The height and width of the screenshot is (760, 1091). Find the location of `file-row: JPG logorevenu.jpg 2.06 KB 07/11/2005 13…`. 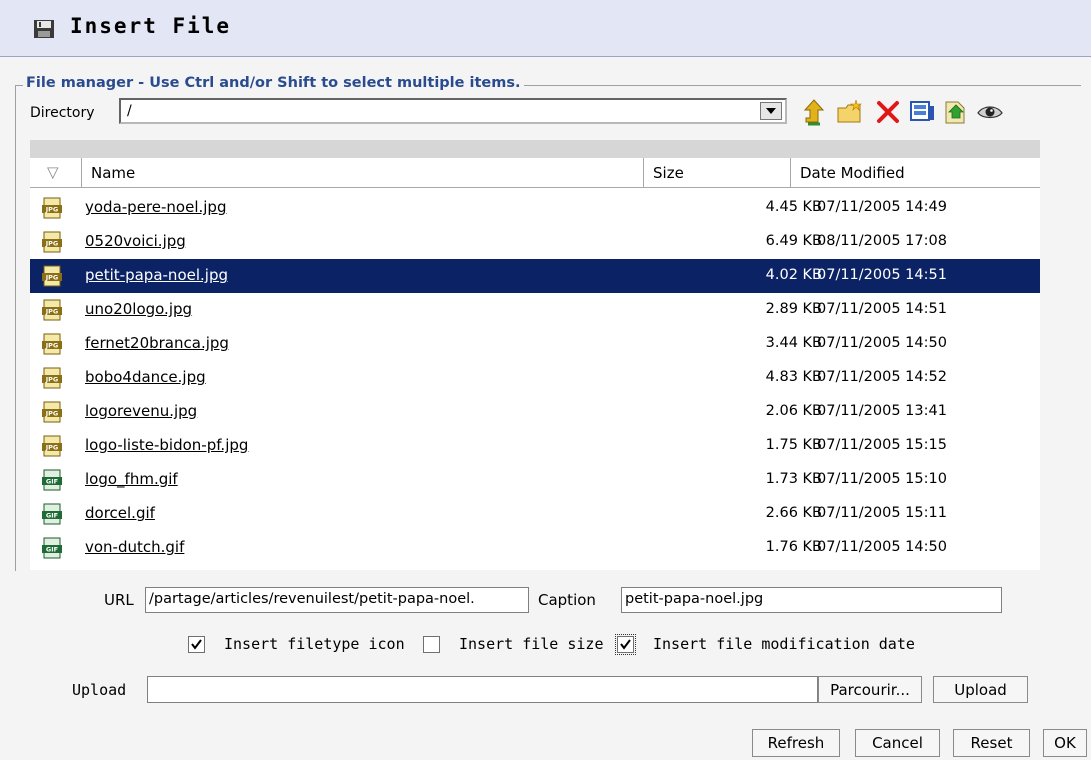

file-row: JPG logorevenu.jpg 2.06 KB 07/11/2005 13… is located at coordinates (535, 412).